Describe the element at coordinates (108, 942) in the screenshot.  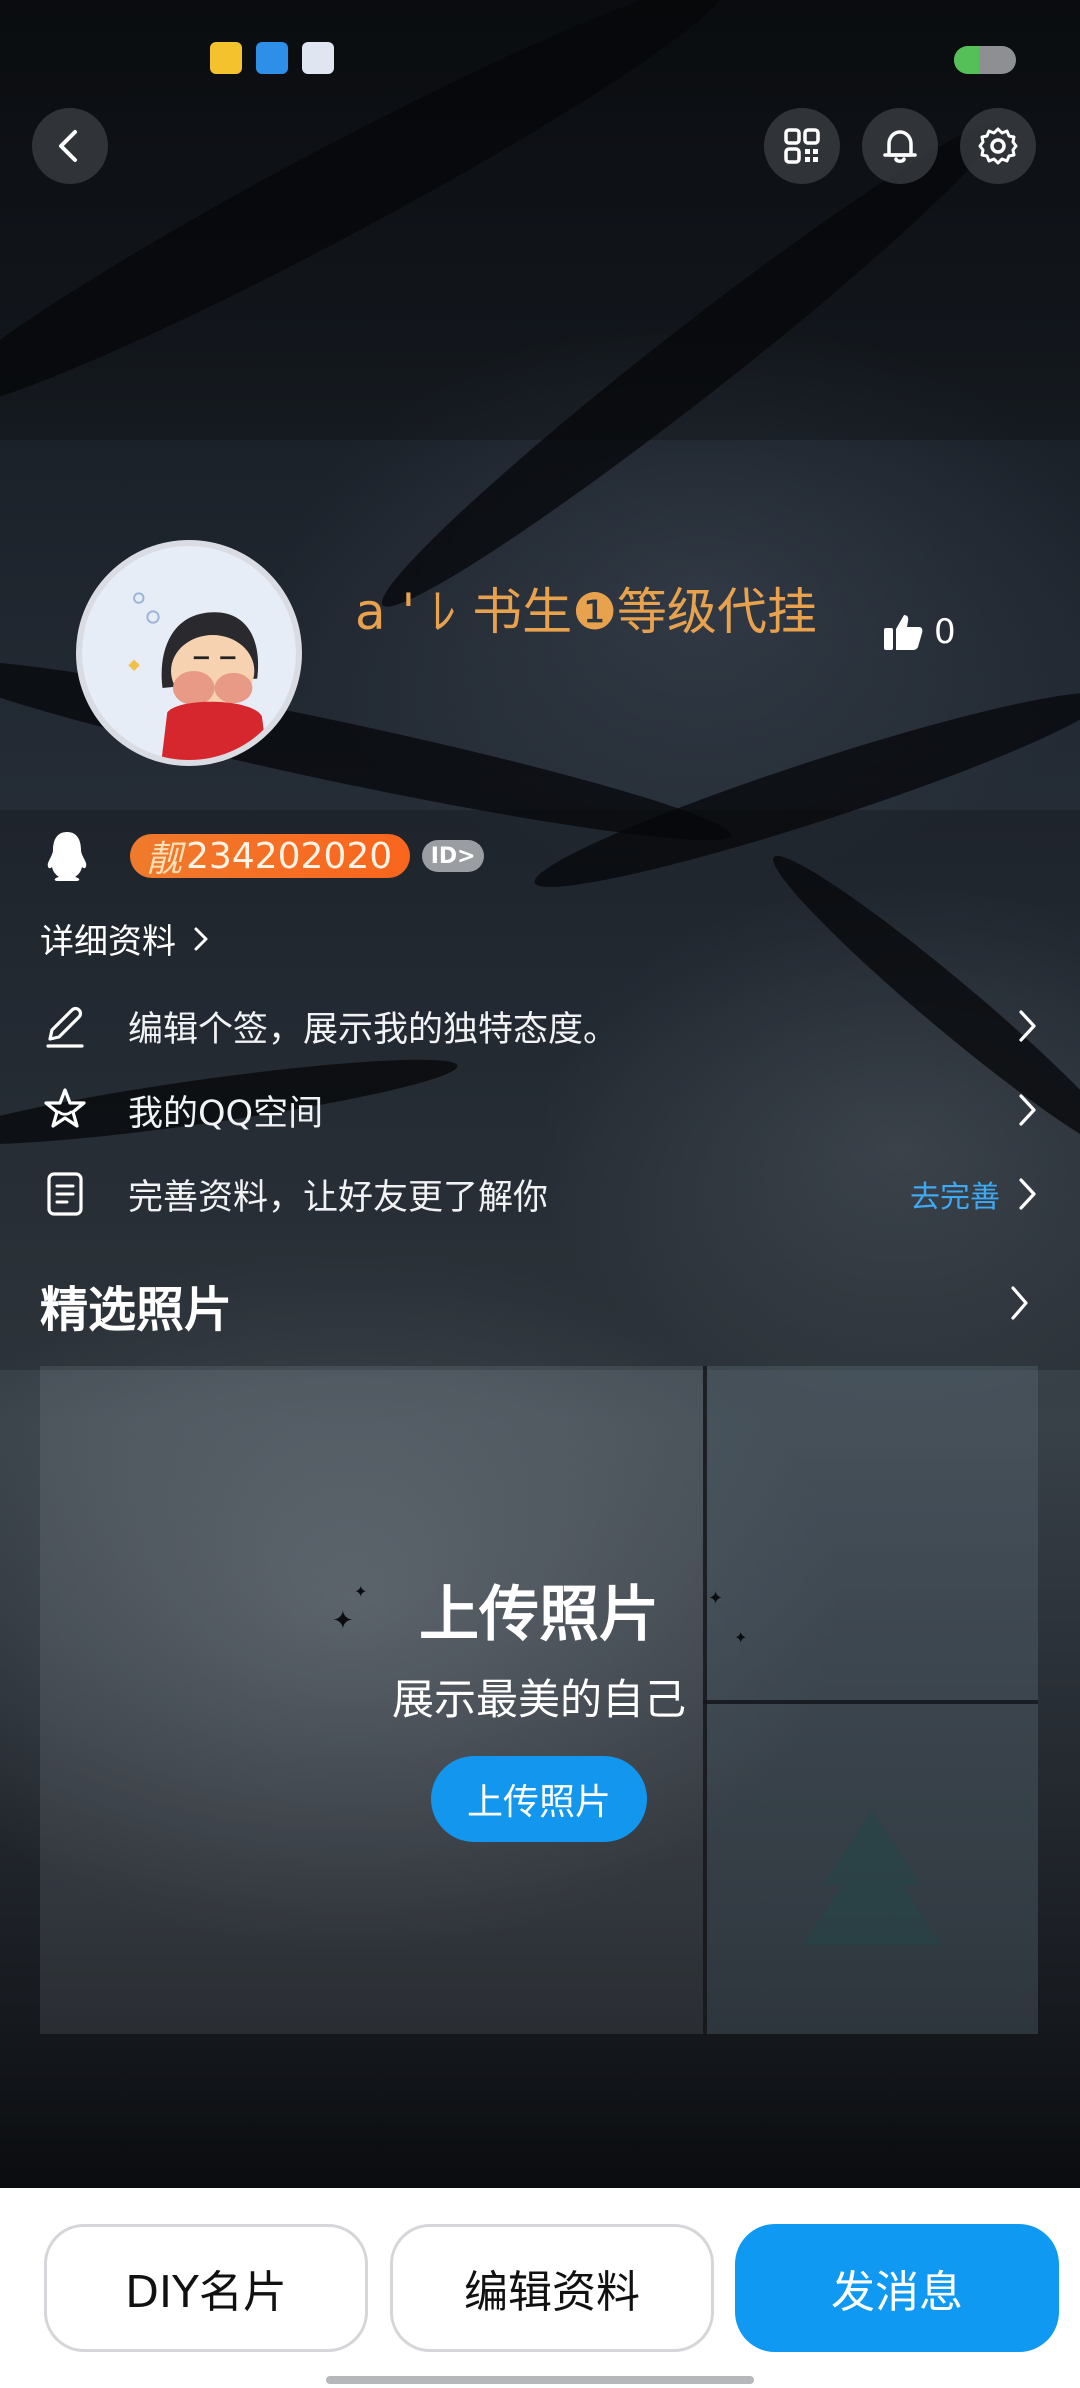
I see `detail-info-label: 详细资料` at that location.